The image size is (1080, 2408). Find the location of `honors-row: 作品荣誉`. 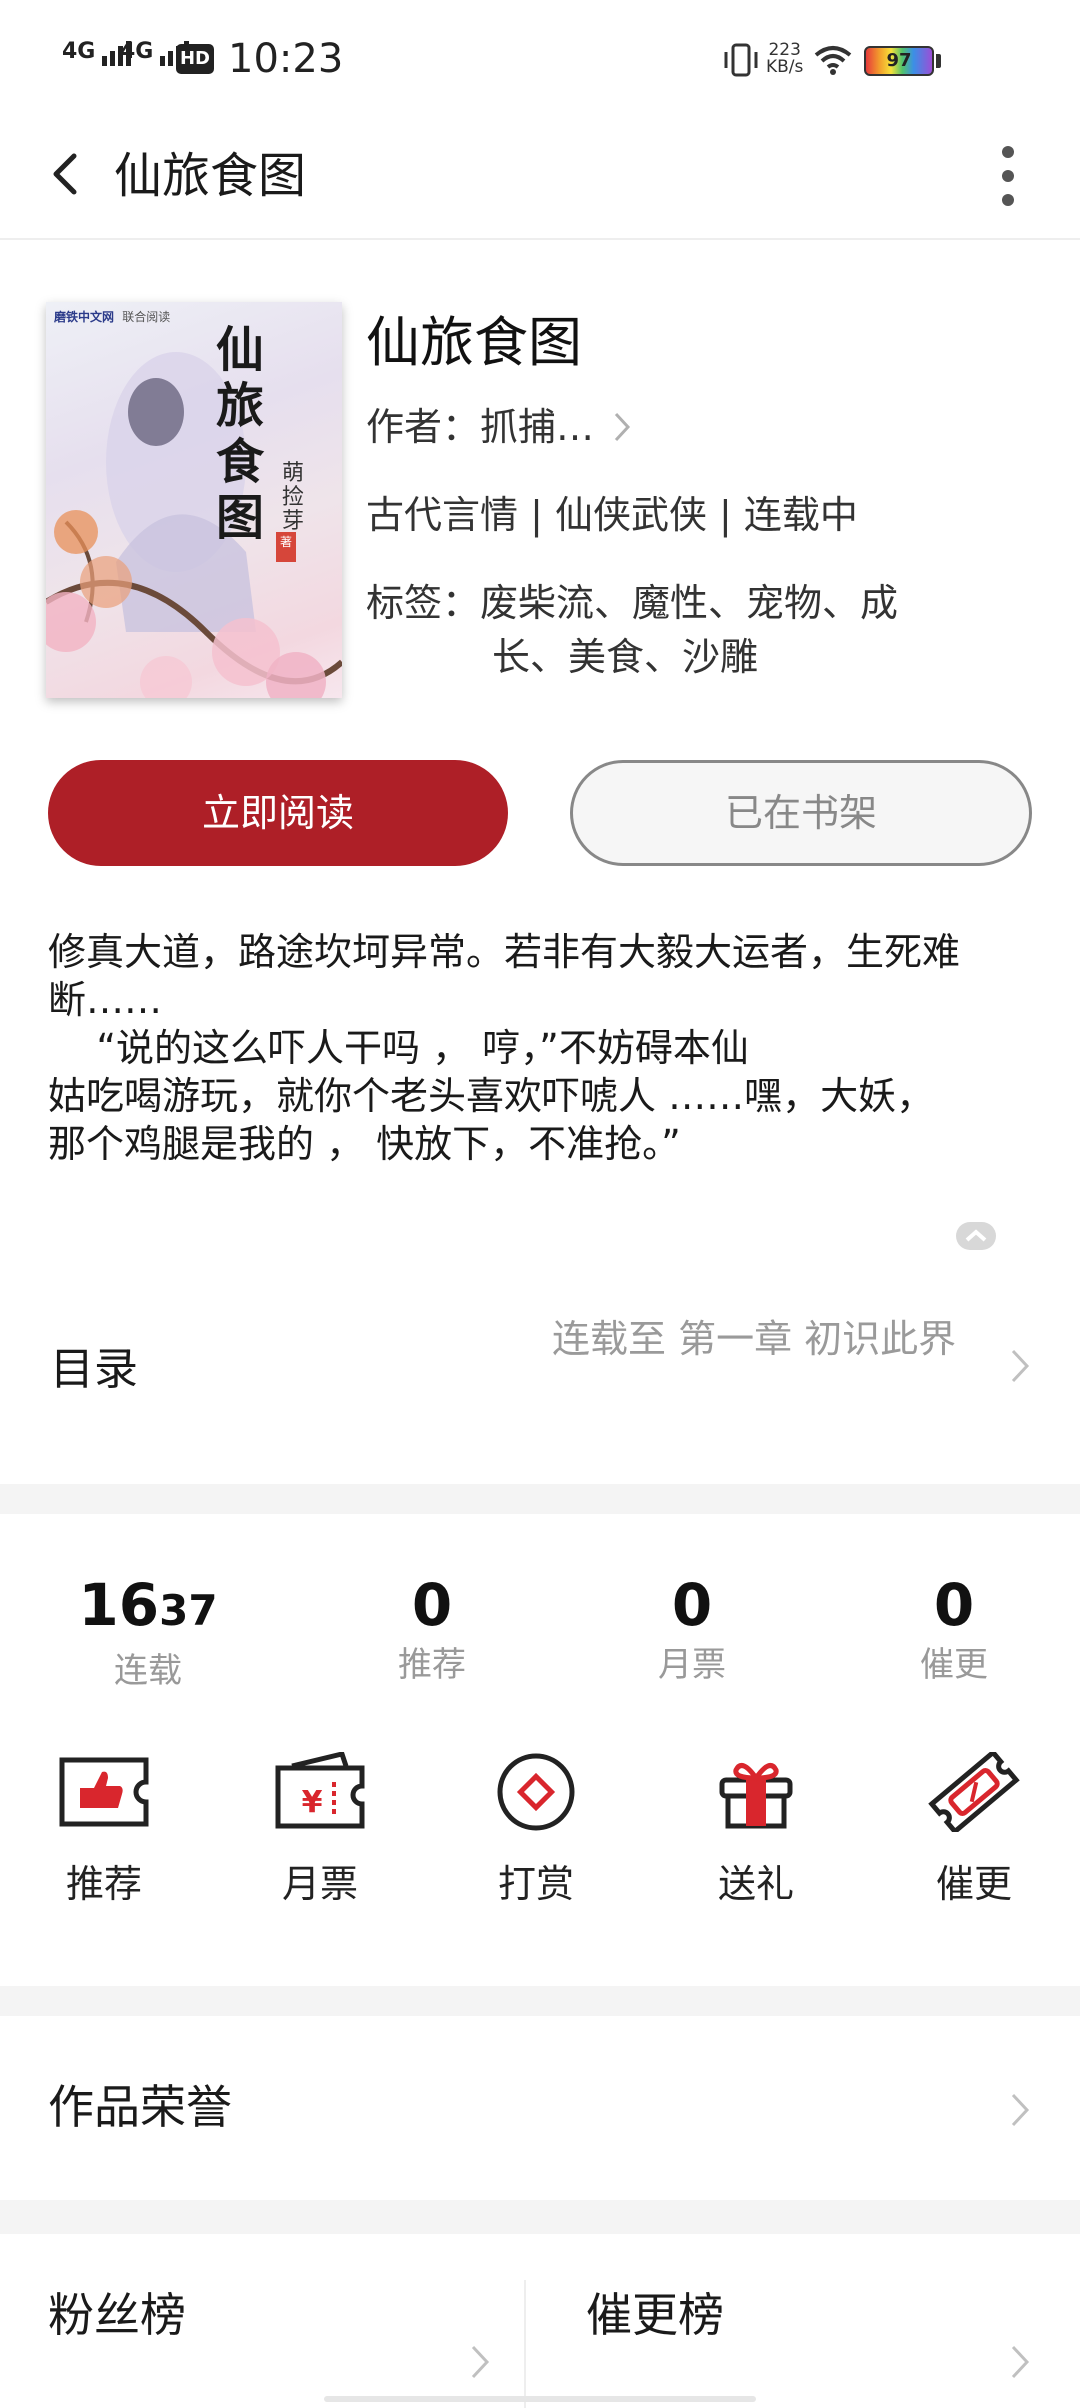

honors-row: 作品荣誉 is located at coordinates (540, 2108).